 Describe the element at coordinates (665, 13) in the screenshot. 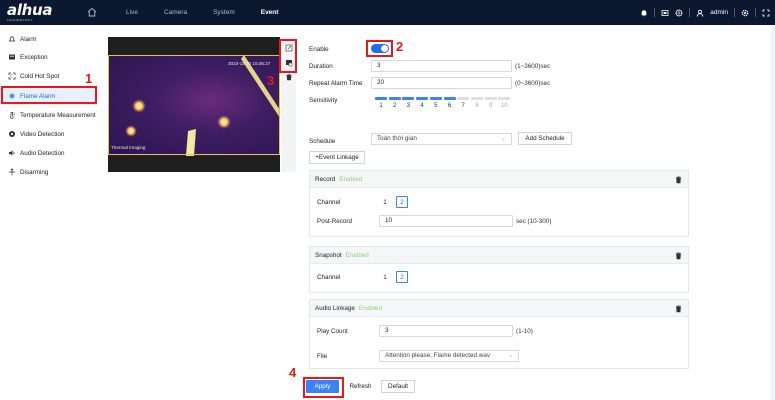

I see `device-icon` at that location.